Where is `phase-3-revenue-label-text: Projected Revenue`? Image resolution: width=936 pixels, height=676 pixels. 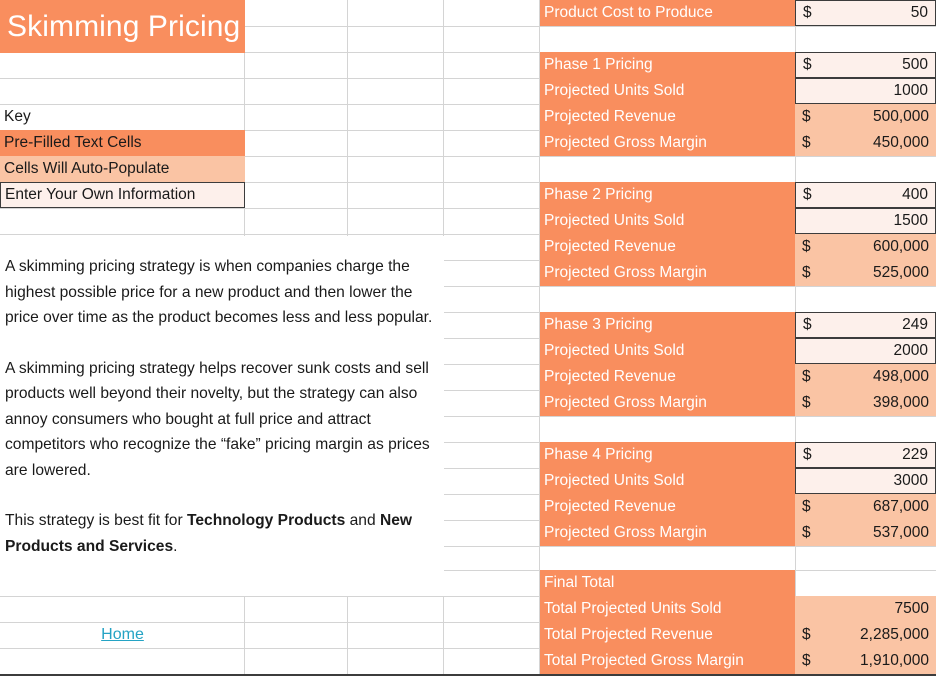
phase-3-revenue-label-text: Projected Revenue is located at coordinates (610, 376).